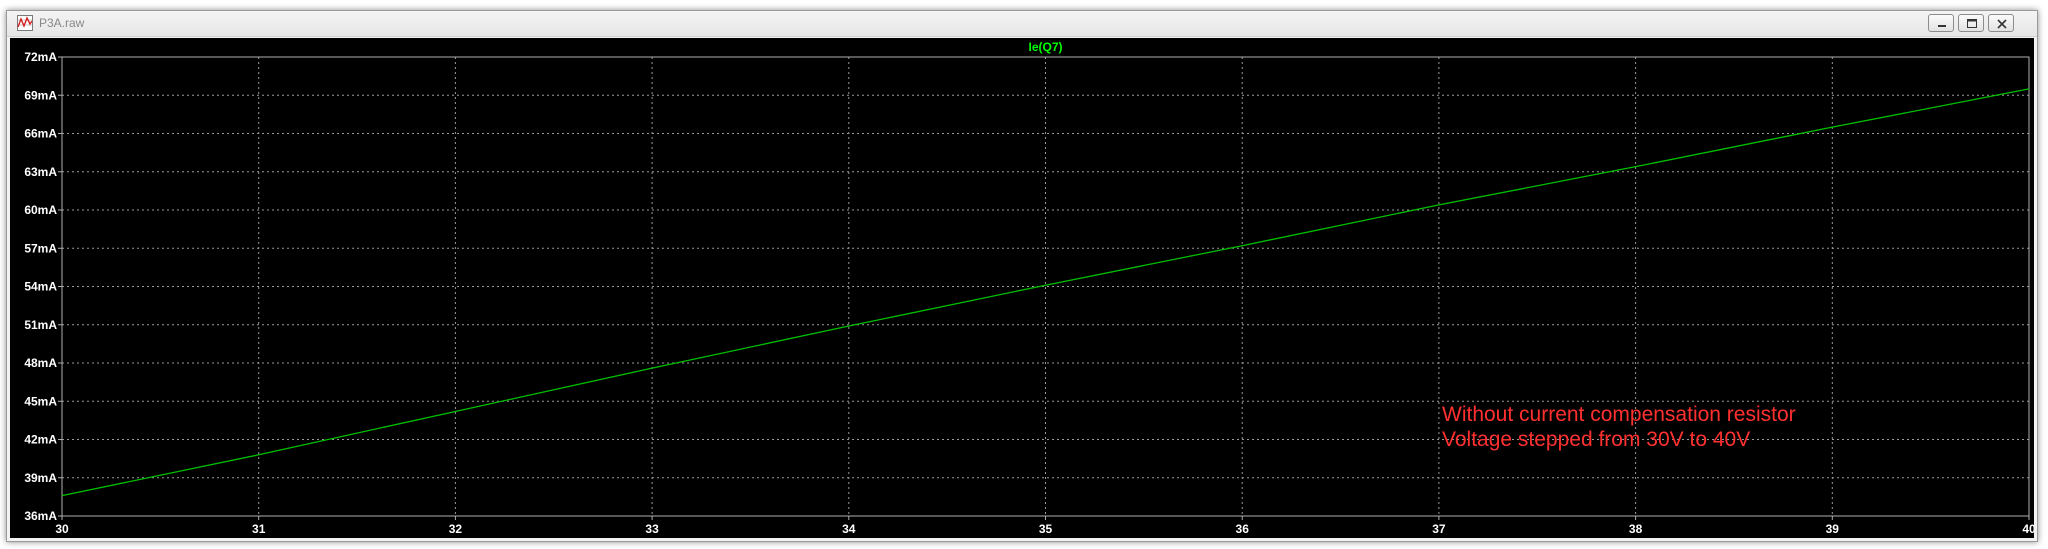 The image size is (2048, 549). I want to click on maximize-button, so click(1971, 23).